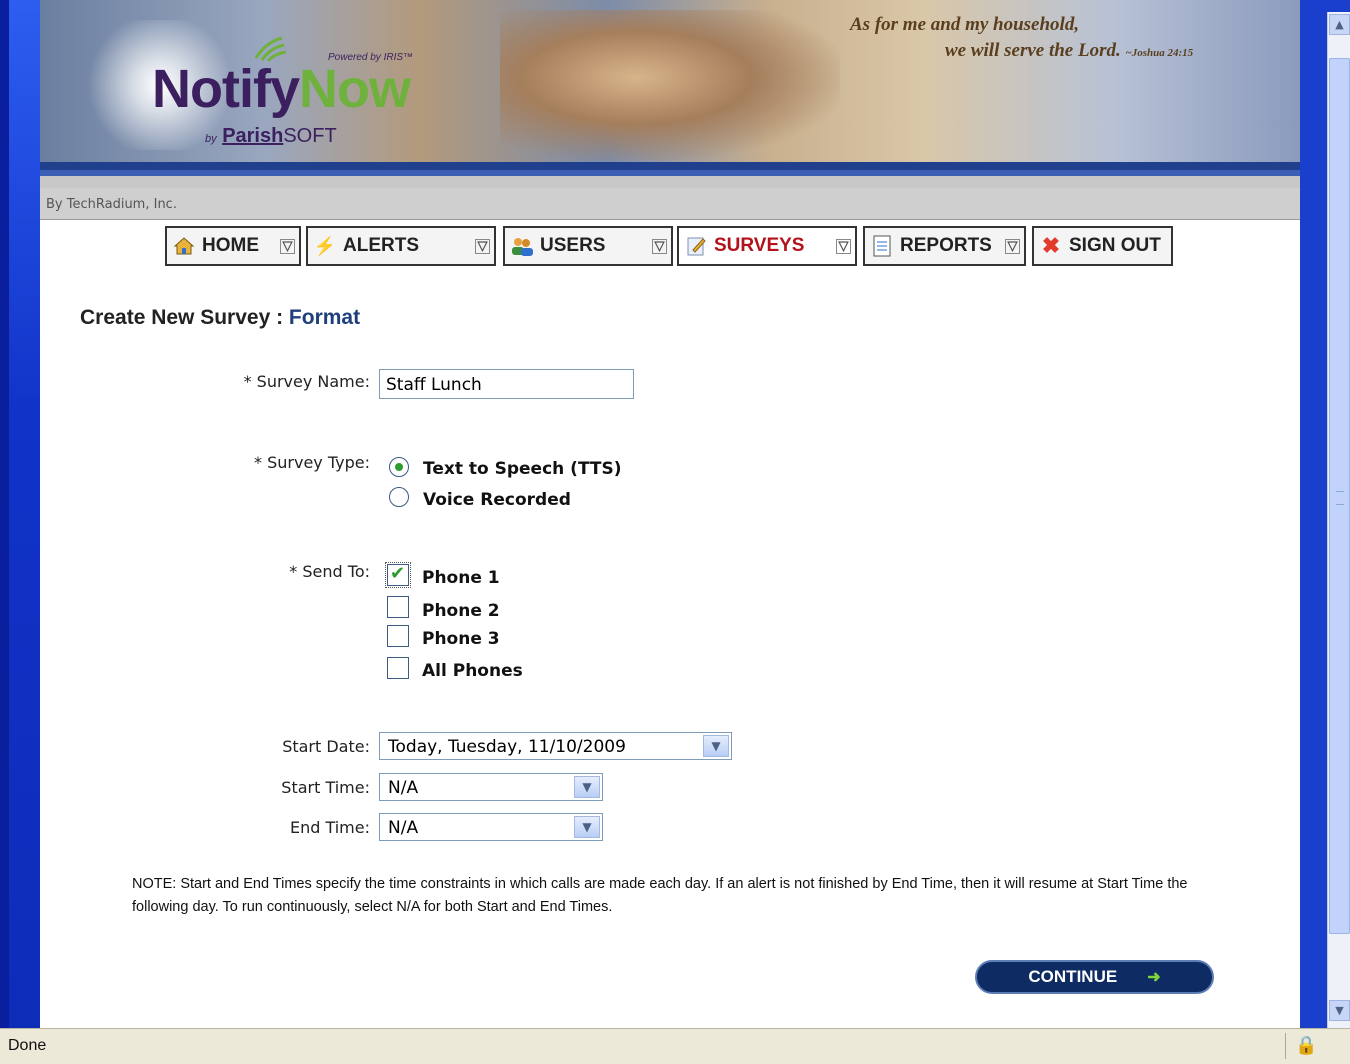 This screenshot has width=1350, height=1064. I want to click on nav-sign-out: ✖ SIGN OUT, so click(1102, 246).